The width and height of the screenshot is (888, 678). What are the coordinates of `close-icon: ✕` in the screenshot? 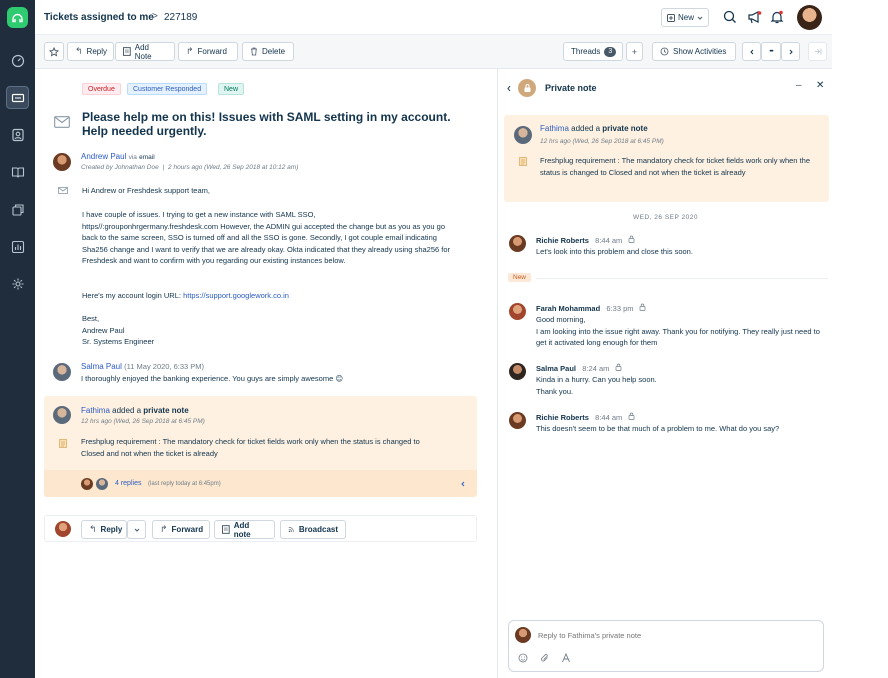 It's located at (820, 85).